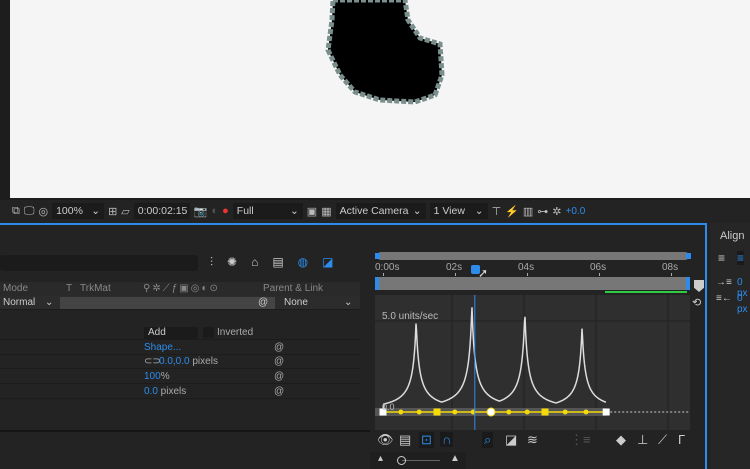 The height and width of the screenshot is (469, 750). What do you see at coordinates (167, 303) in the screenshot?
I see `layer-switches` at bounding box center [167, 303].